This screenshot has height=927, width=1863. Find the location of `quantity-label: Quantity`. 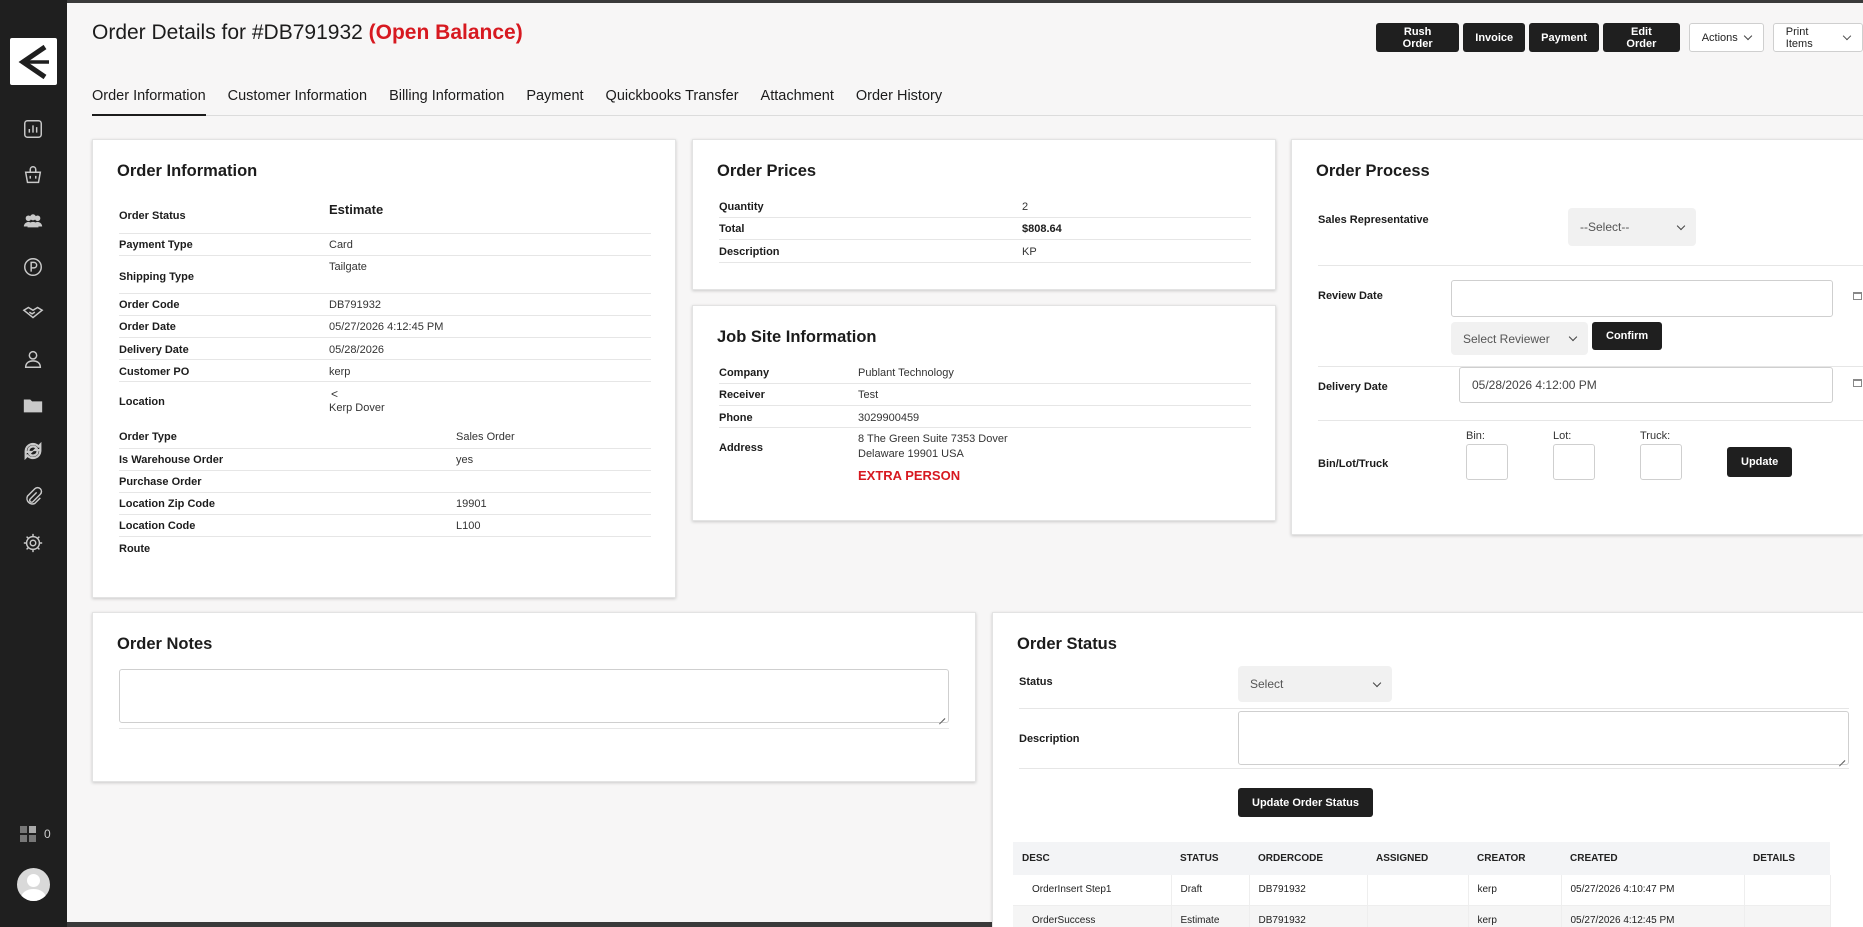

quantity-label: Quantity is located at coordinates (741, 207).